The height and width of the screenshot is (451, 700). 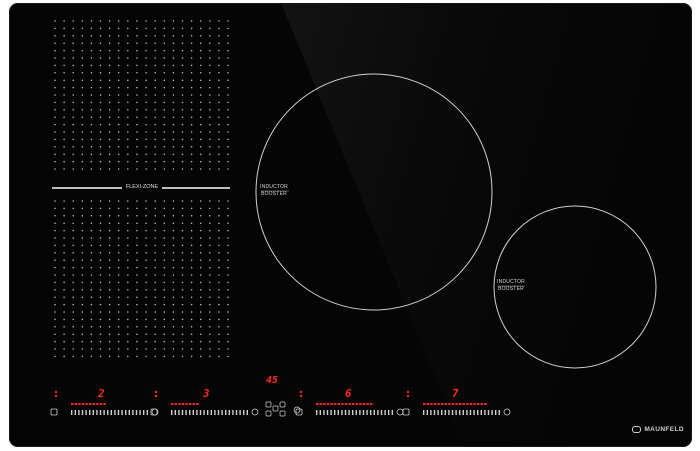 What do you see at coordinates (285, 409) in the screenshot?
I see `control-sliders` at bounding box center [285, 409].